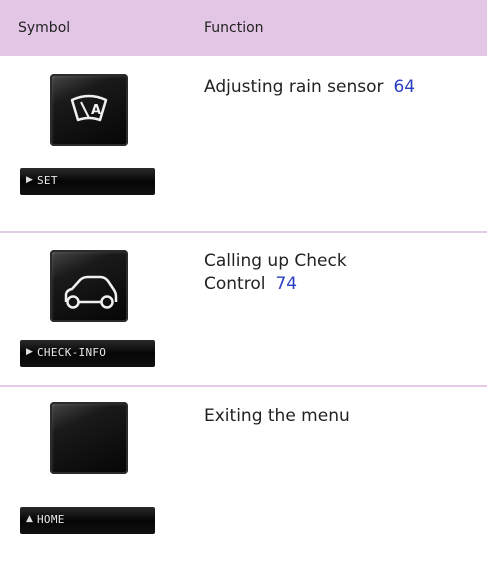 The height and width of the screenshot is (575, 487). I want to click on check-info-softkey: ▶ CHECK-INFO, so click(87, 353).